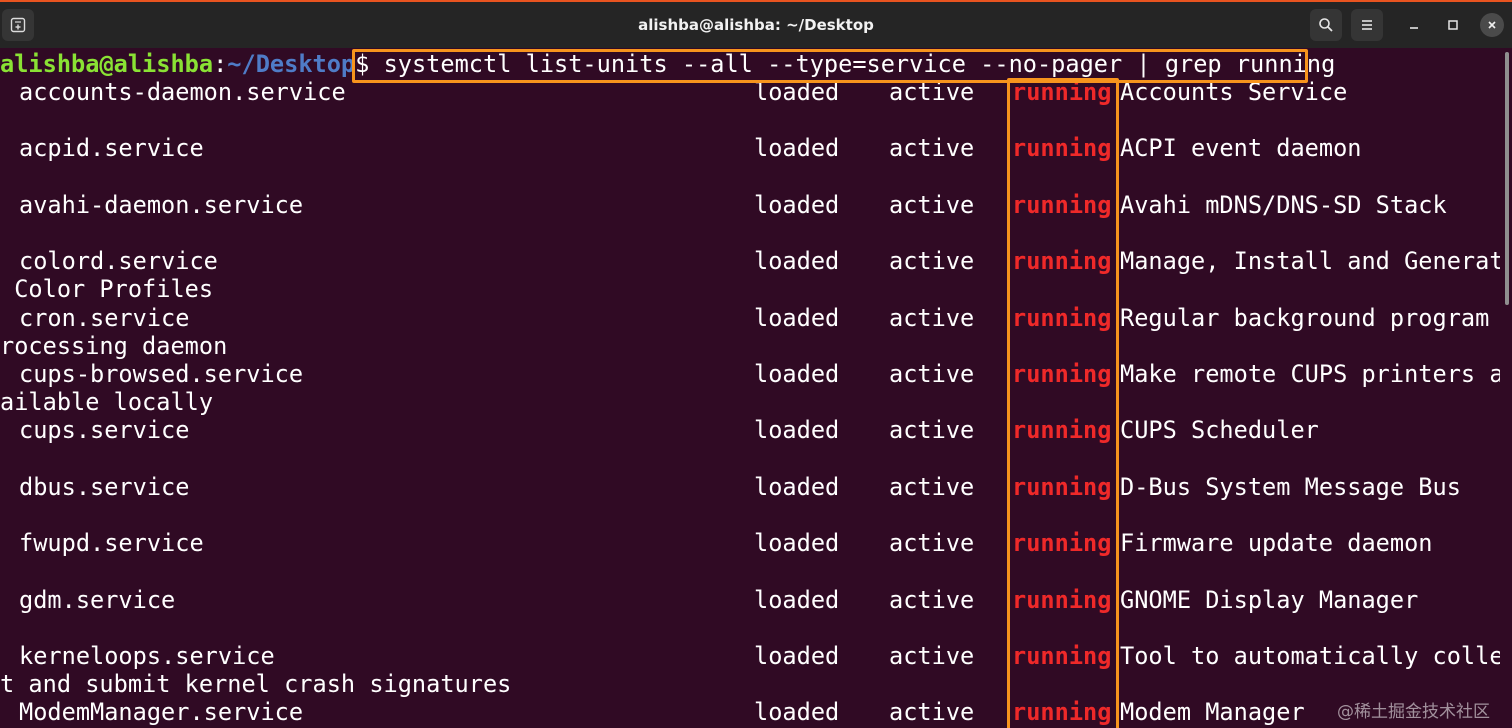 This screenshot has height=728, width=1512. I want to click on new-tab-button, so click(18, 25).